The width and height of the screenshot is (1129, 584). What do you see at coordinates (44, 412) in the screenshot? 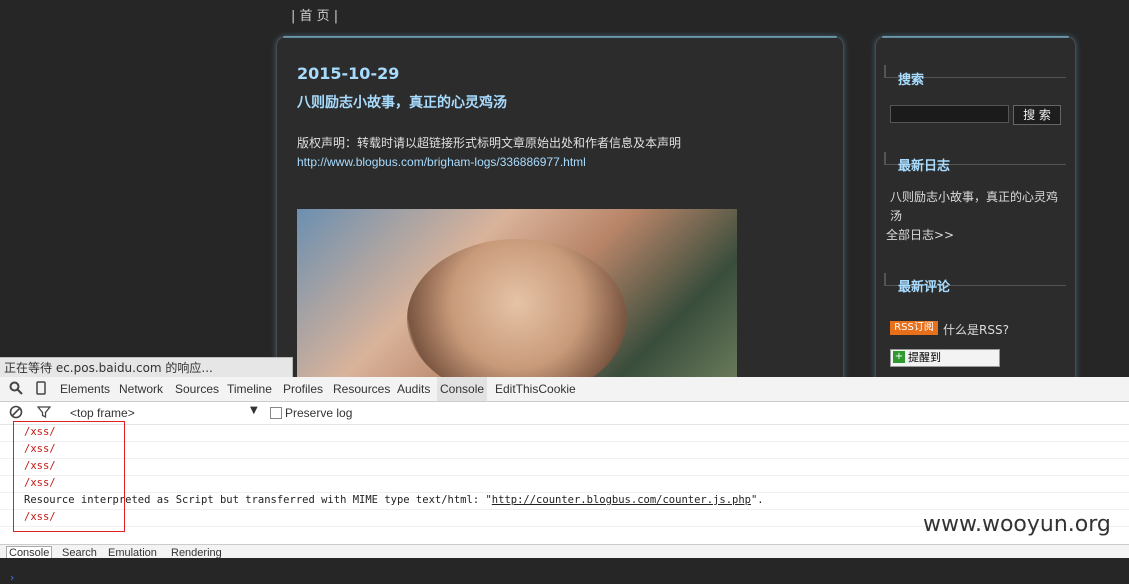
I see `filter-icon` at bounding box center [44, 412].